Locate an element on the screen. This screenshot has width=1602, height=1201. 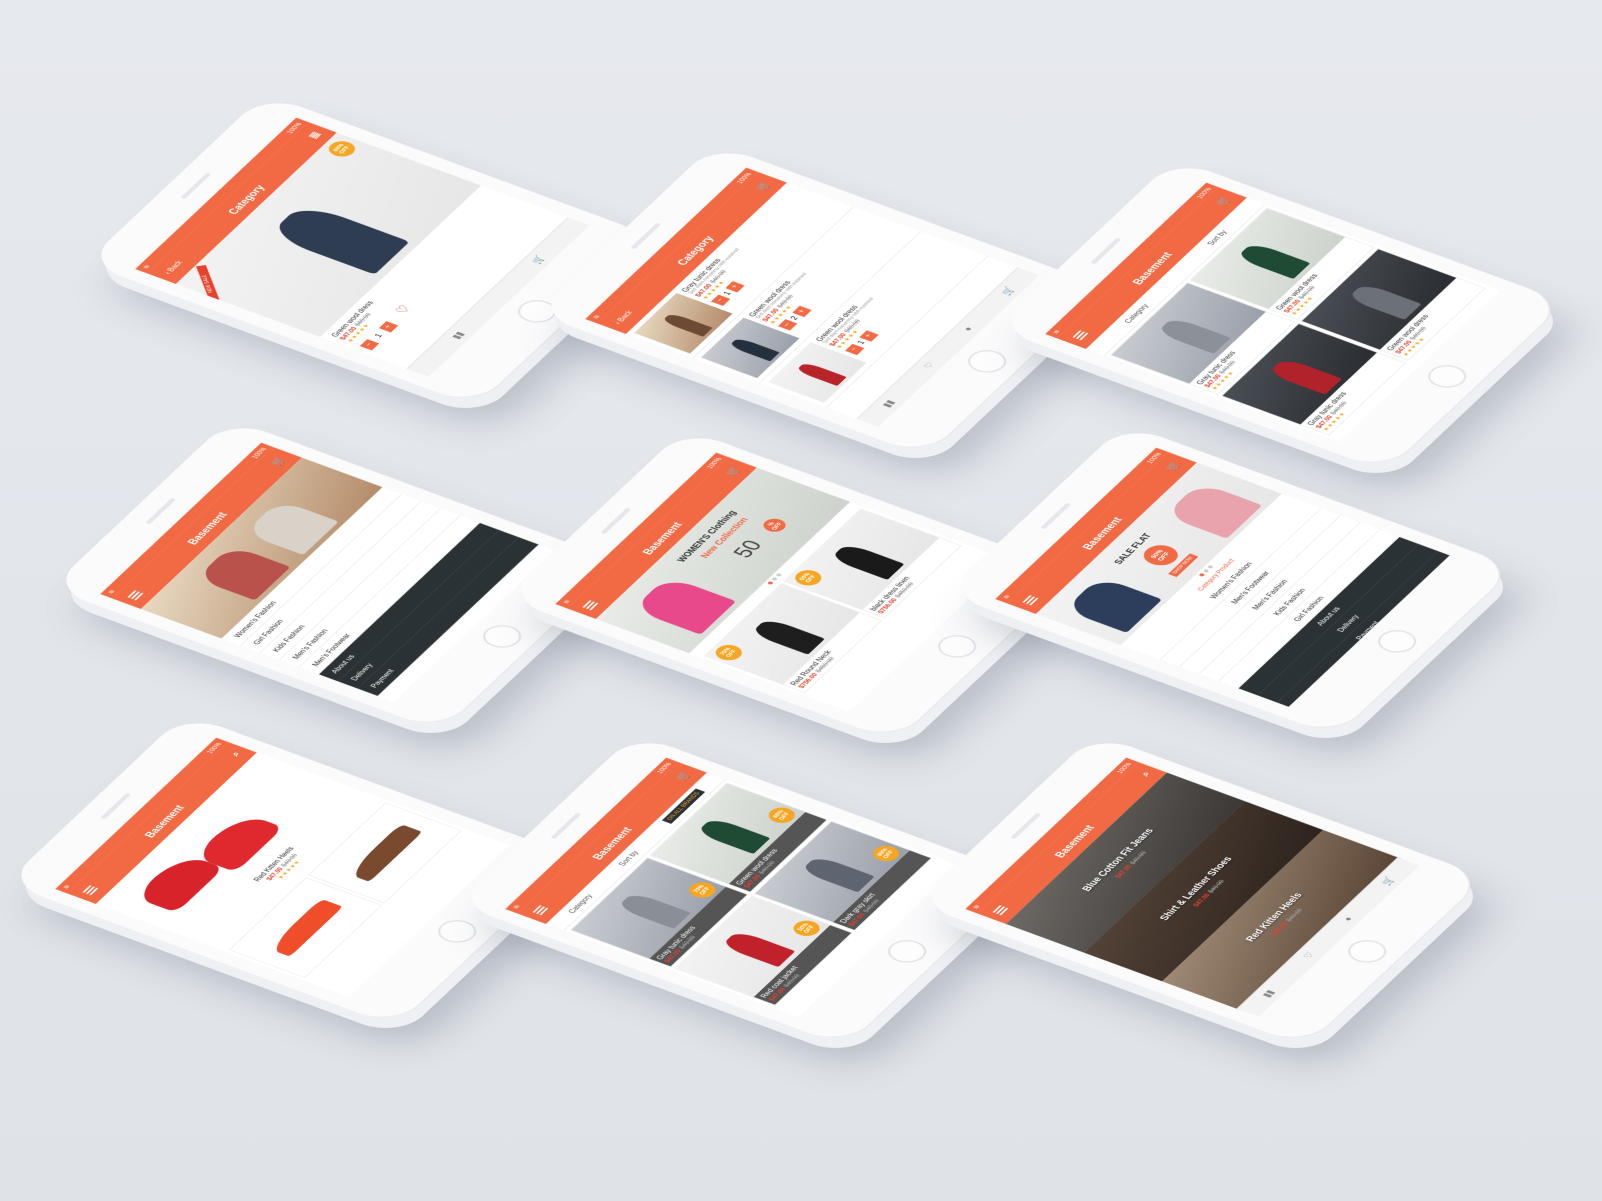
product-name: Red Round Neck is located at coordinates (810, 668).